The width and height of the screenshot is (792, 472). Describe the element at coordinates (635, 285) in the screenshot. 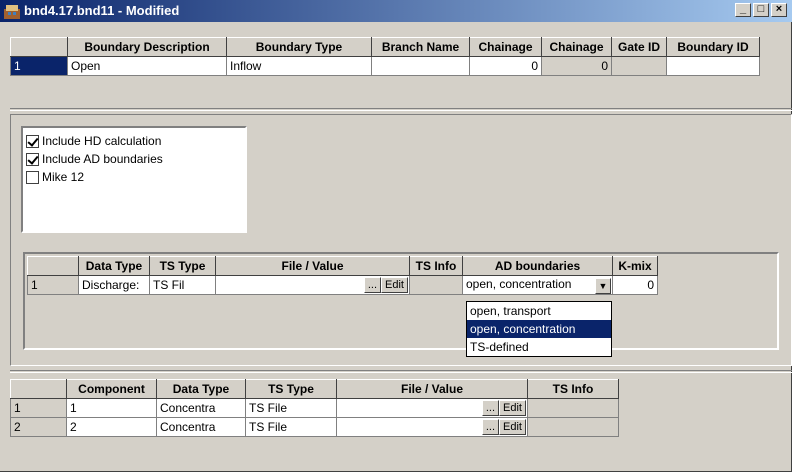

I see `k-mix-cell: 0` at that location.